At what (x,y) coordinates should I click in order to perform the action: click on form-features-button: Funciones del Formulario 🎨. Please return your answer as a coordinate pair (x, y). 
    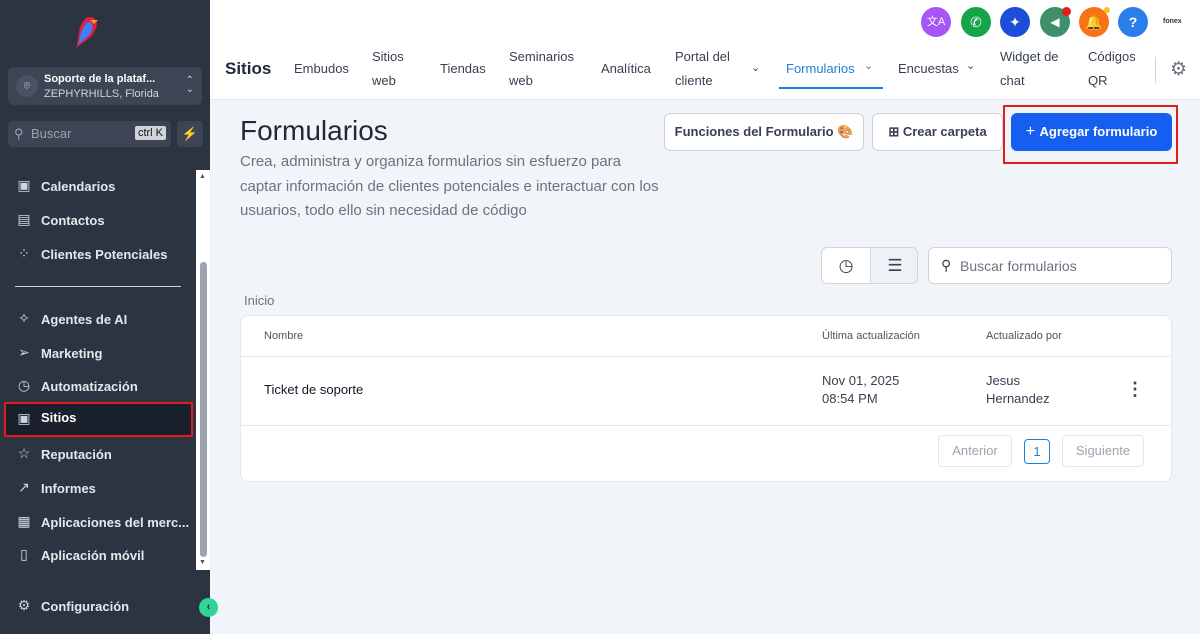
    Looking at the image, I should click on (764, 132).